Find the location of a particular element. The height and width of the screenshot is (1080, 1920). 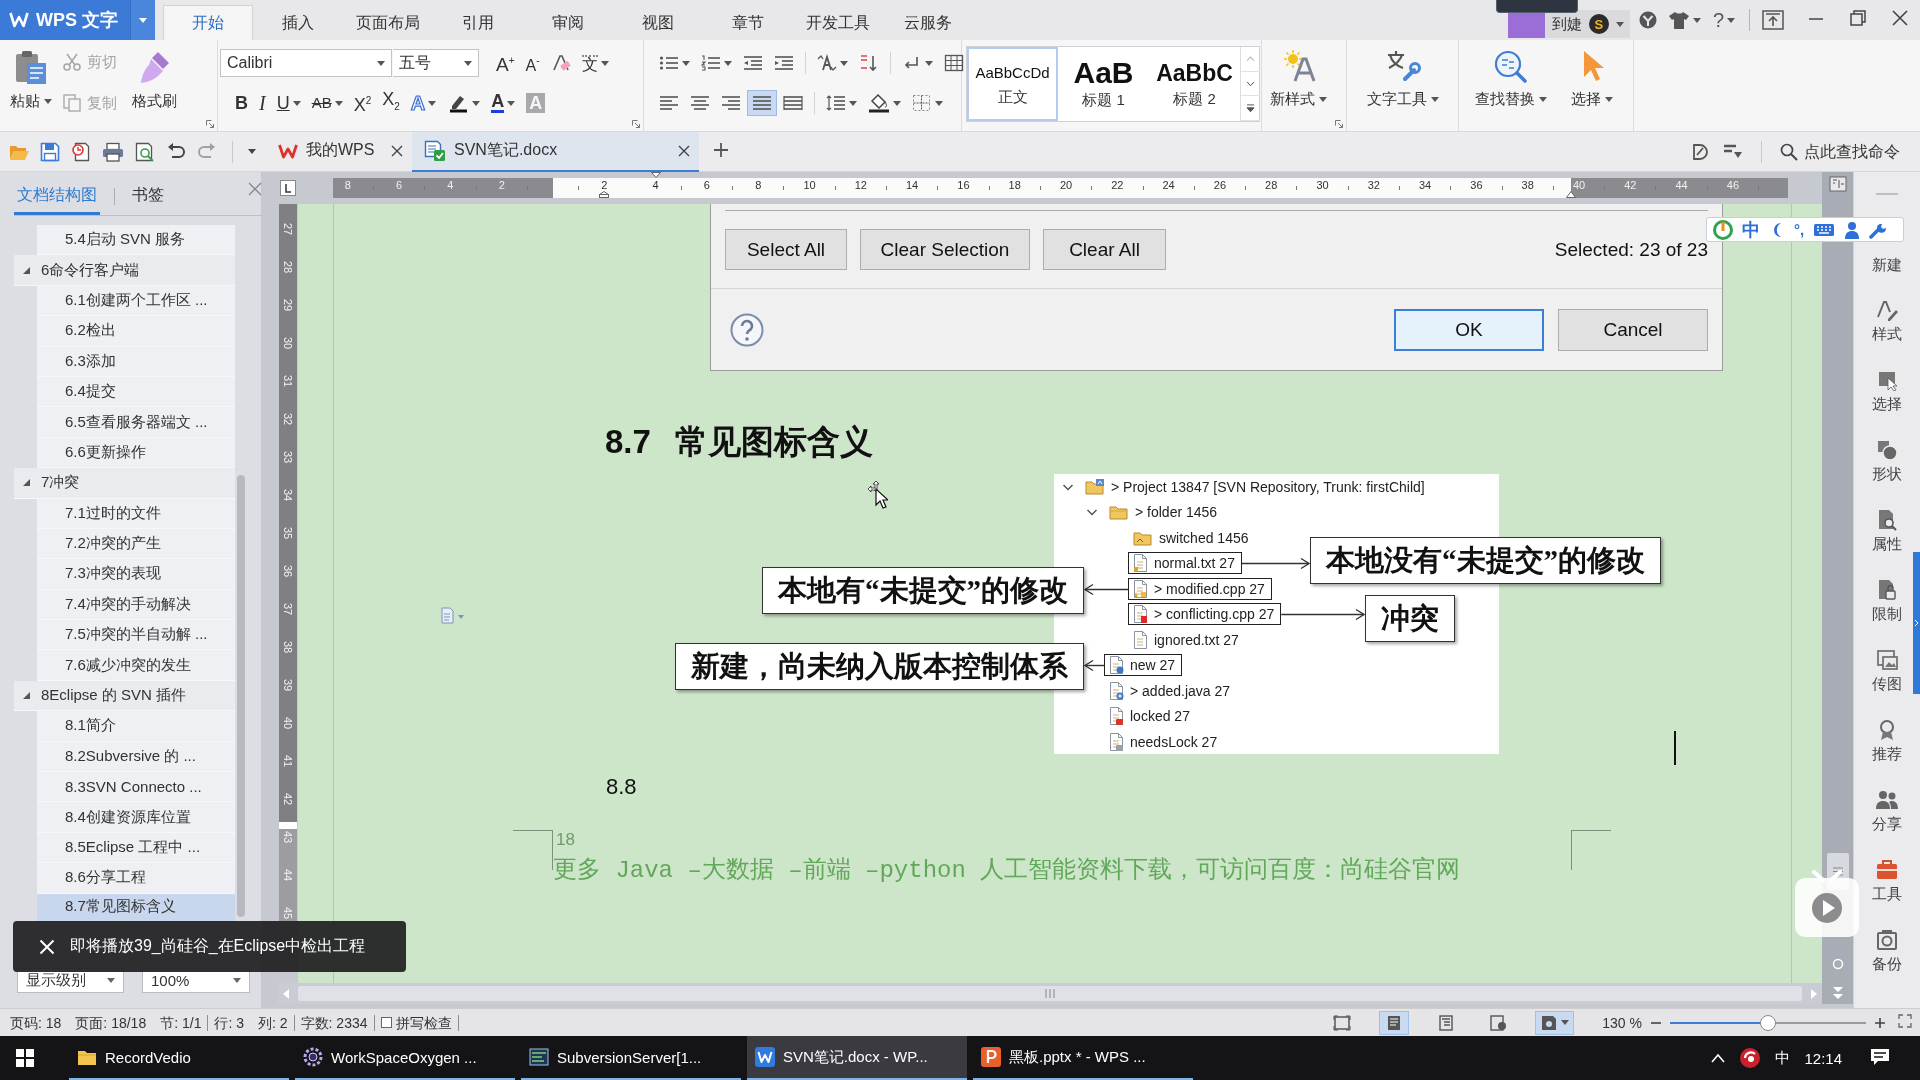

ribbon-tab: 开发工具 is located at coordinates (838, 22).